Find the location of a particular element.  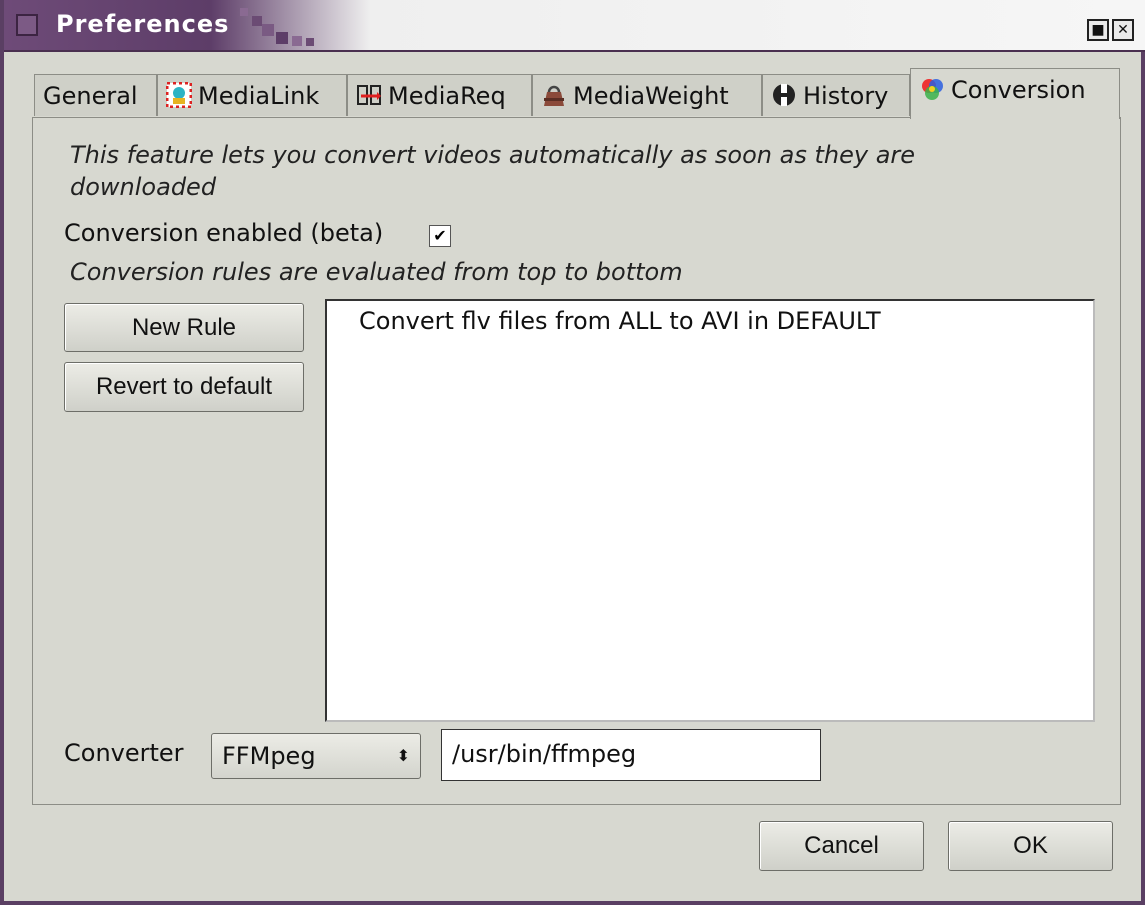

tab-label: MediaLink is located at coordinates (259, 96).